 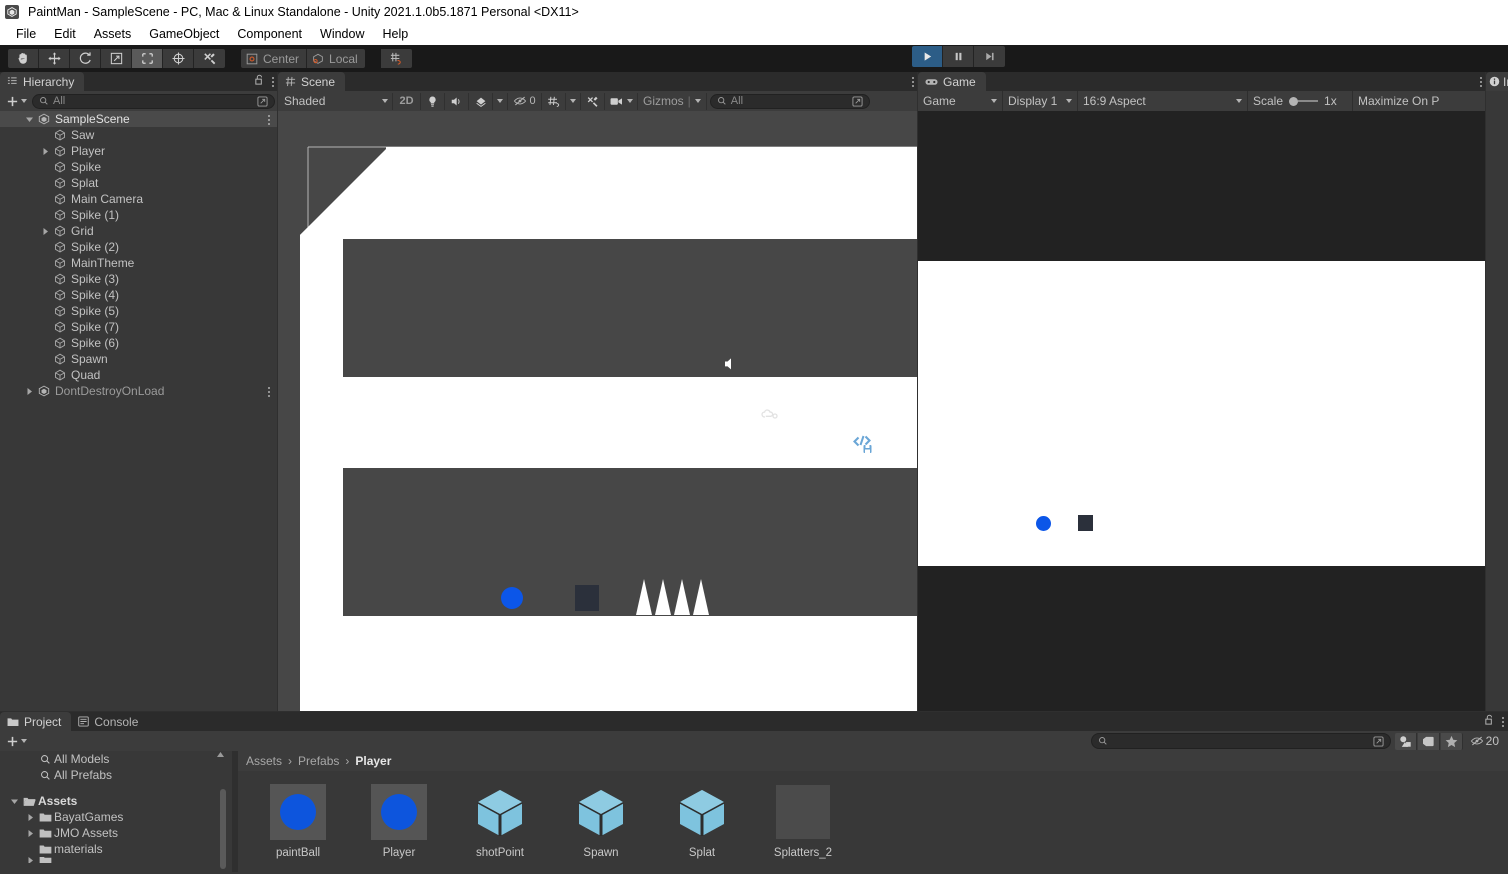 What do you see at coordinates (395, 34) in the screenshot?
I see `menu-help: Help` at bounding box center [395, 34].